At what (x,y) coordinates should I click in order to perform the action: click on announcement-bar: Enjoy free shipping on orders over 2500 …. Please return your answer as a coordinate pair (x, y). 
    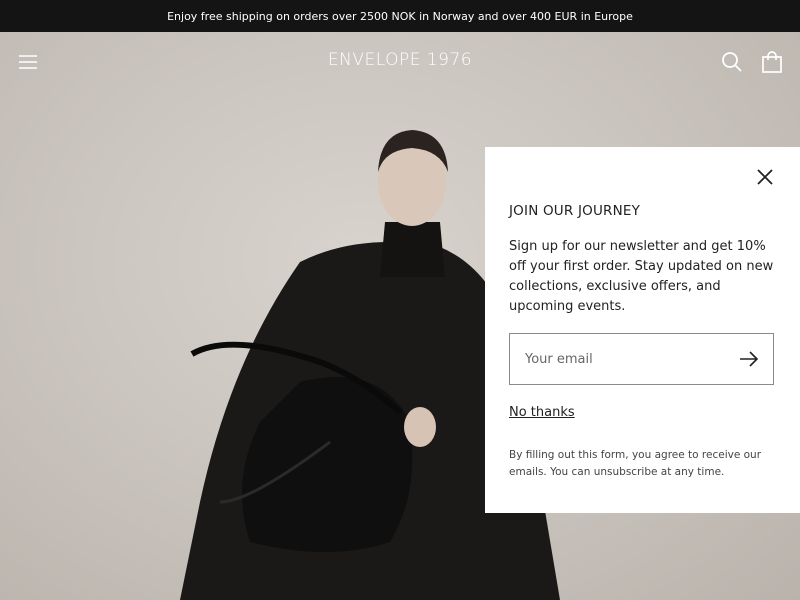
    Looking at the image, I should click on (400, 16).